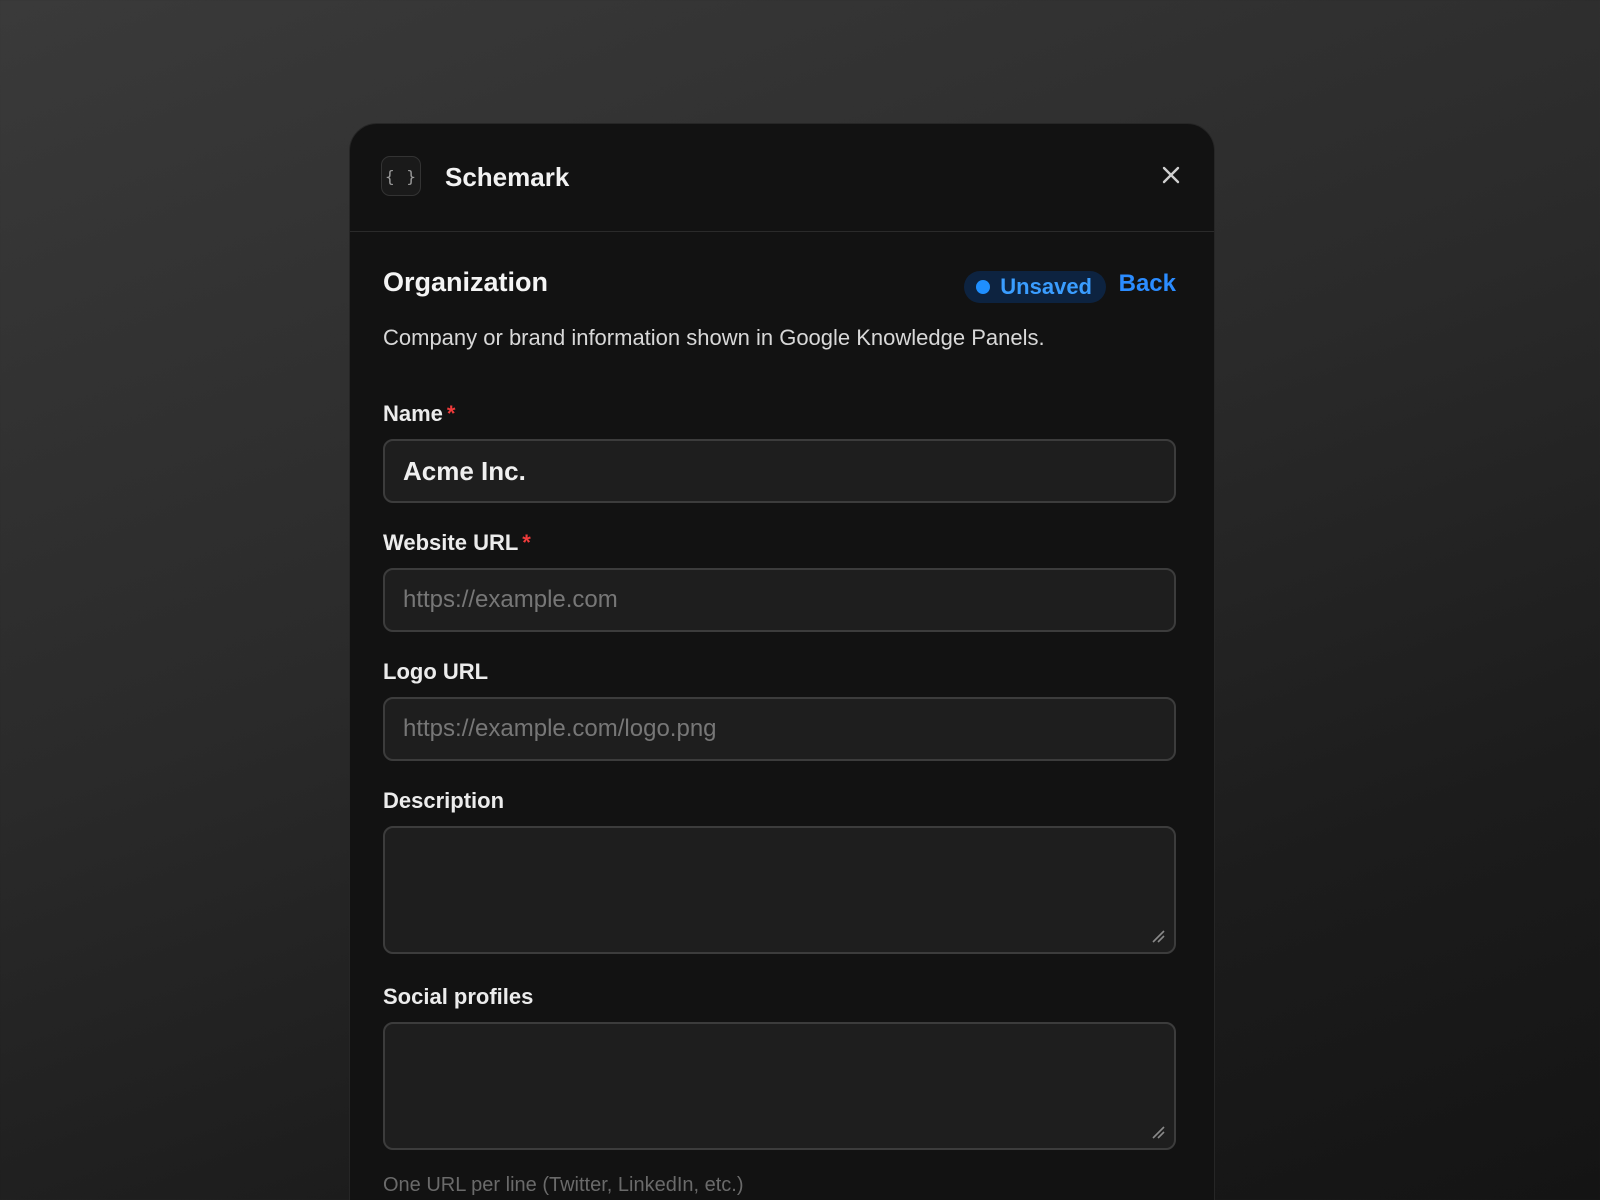 The height and width of the screenshot is (1200, 1600). I want to click on social-profiles-textarea, so click(779, 1086).